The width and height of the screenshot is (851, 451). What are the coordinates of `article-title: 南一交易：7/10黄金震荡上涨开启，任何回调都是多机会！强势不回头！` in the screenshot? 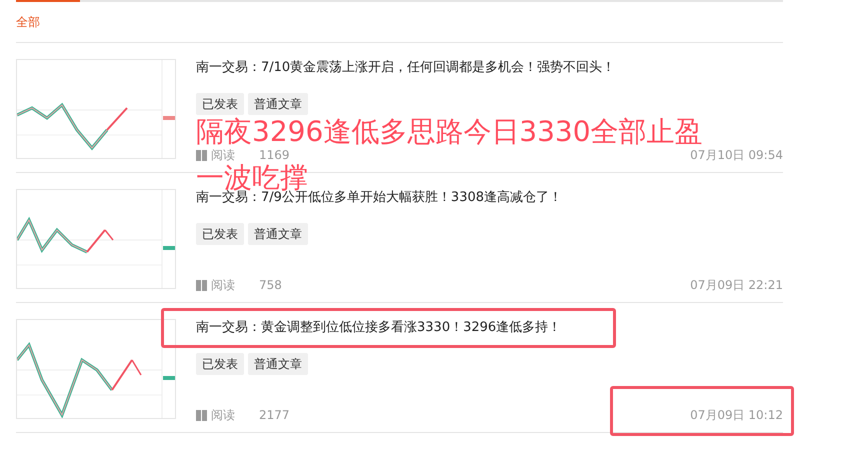 It's located at (489, 68).